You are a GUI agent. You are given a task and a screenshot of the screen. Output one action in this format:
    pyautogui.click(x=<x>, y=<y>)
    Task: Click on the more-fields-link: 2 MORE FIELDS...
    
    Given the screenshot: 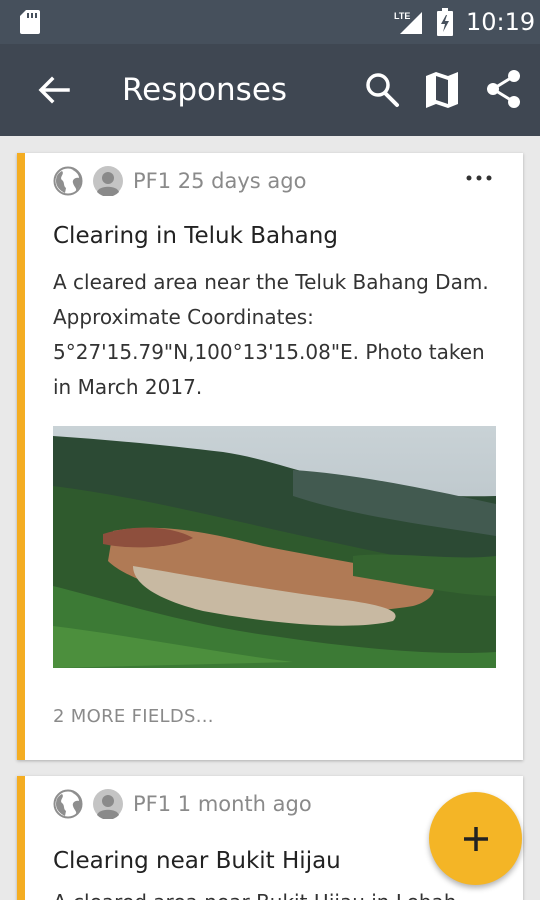 What is the action you would take?
    pyautogui.click(x=133, y=716)
    